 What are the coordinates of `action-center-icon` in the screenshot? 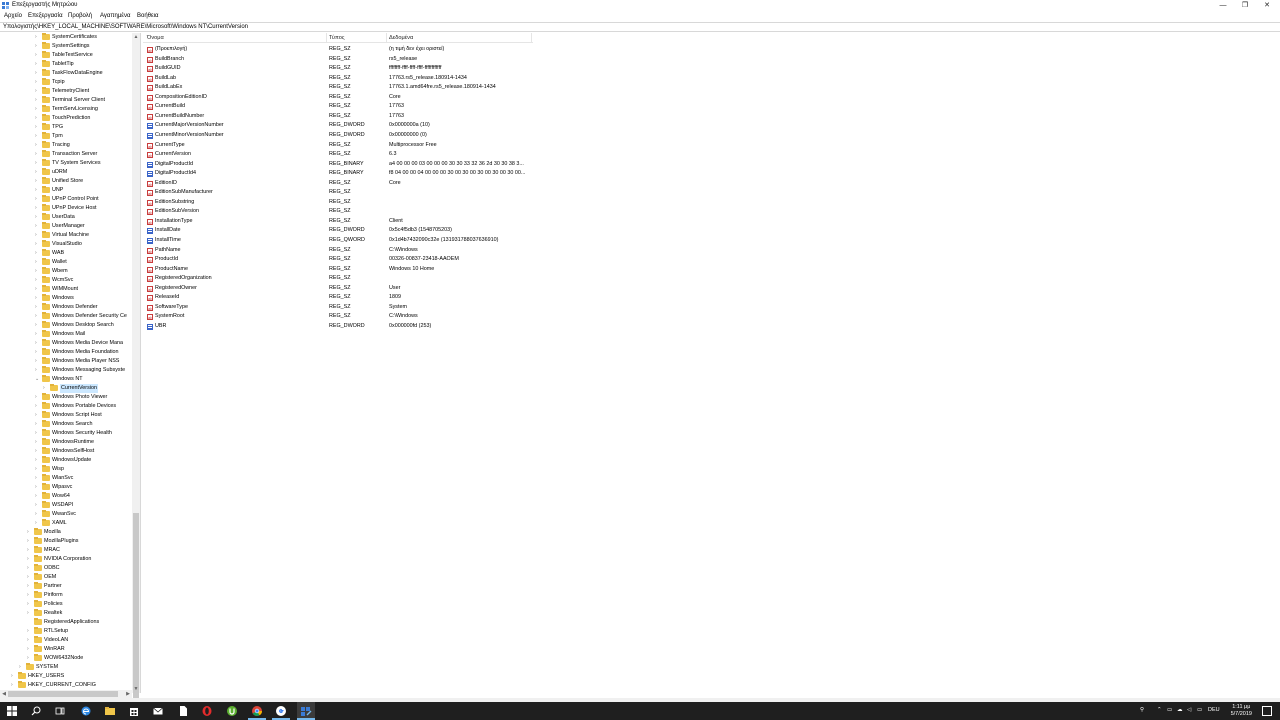 It's located at (1267, 711).